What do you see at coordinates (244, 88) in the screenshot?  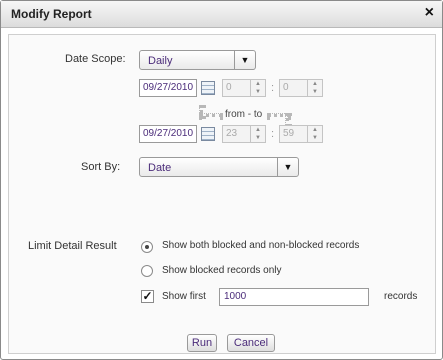 I see `from-hour-stepper: 0 ▲ ▼` at bounding box center [244, 88].